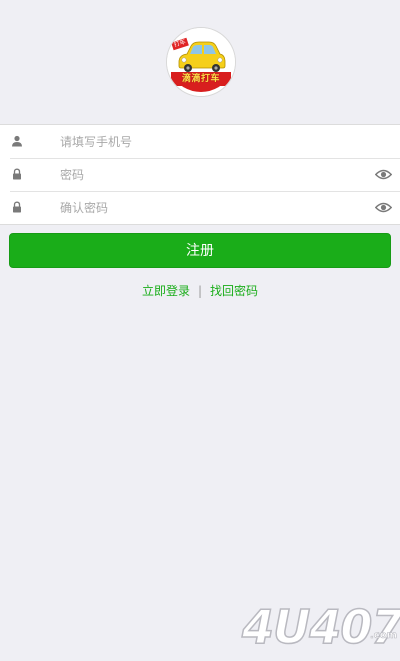 This screenshot has height=661, width=400. I want to click on taxi-car-icon, so click(201, 62).